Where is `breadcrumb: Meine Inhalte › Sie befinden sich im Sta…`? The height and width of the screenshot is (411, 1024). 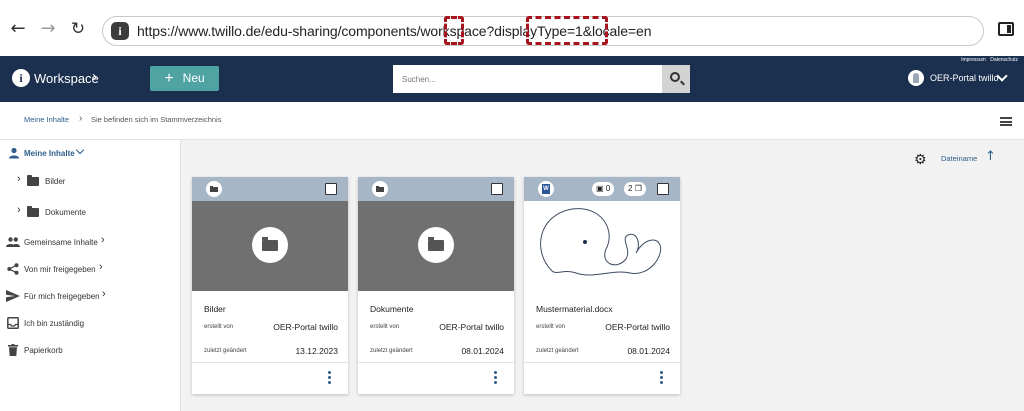 breadcrumb: Meine Inhalte › Sie befinden sich im Sta… is located at coordinates (512, 121).